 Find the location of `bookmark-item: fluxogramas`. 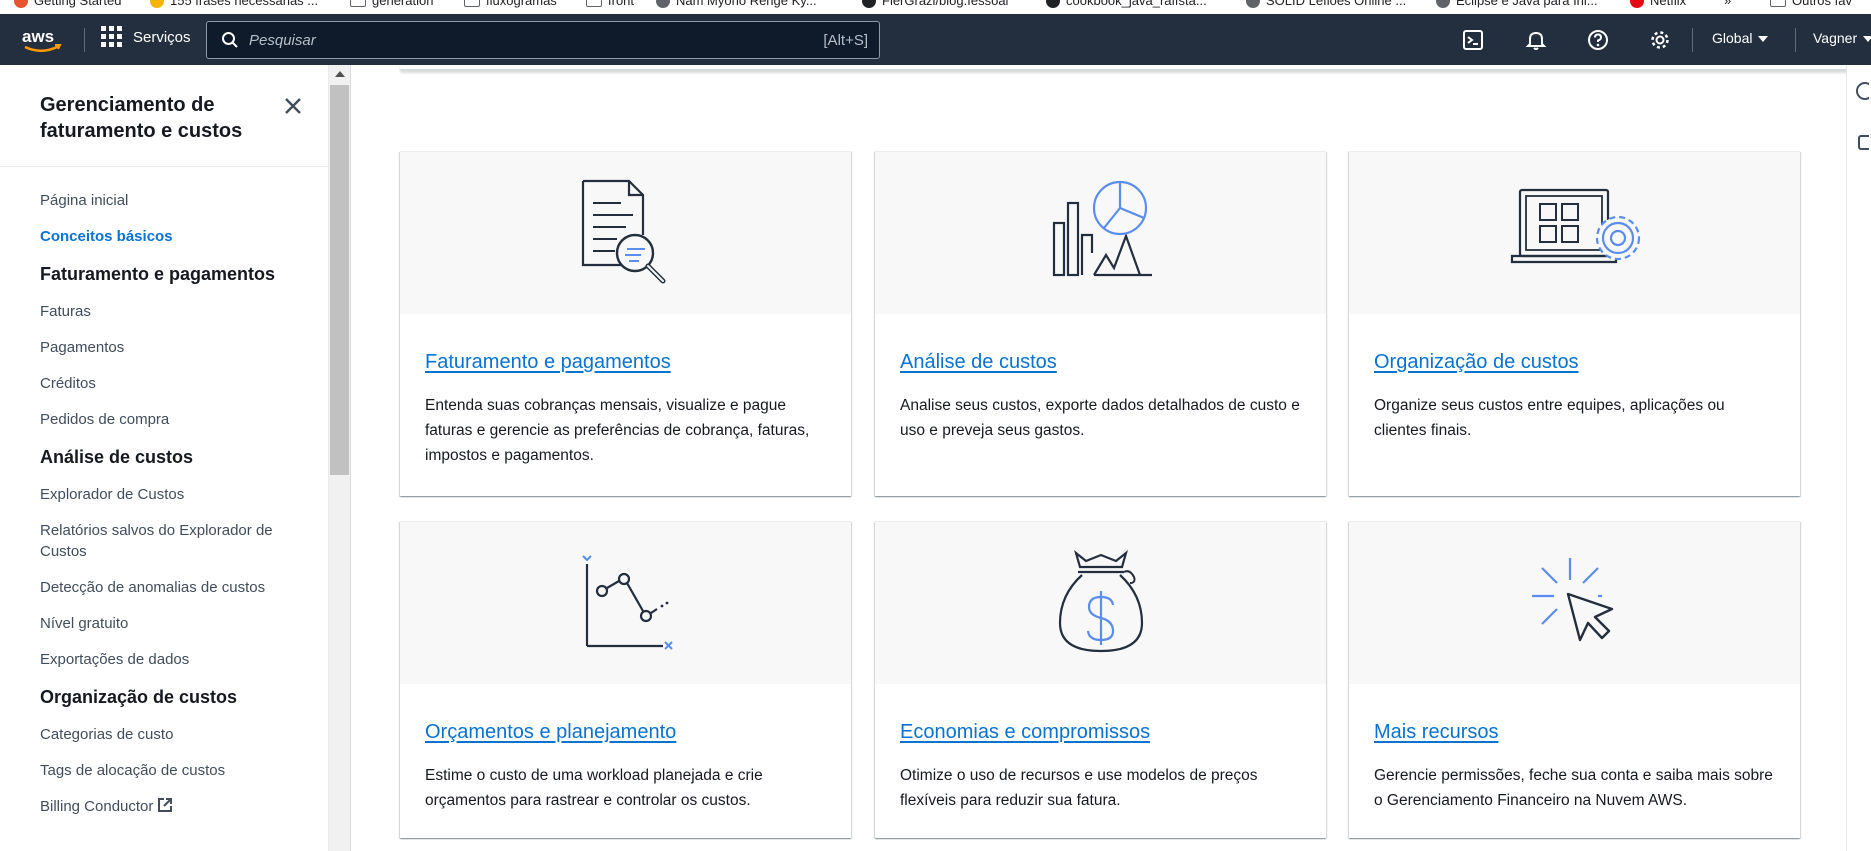

bookmark-item: fluxogramas is located at coordinates (510, 4).